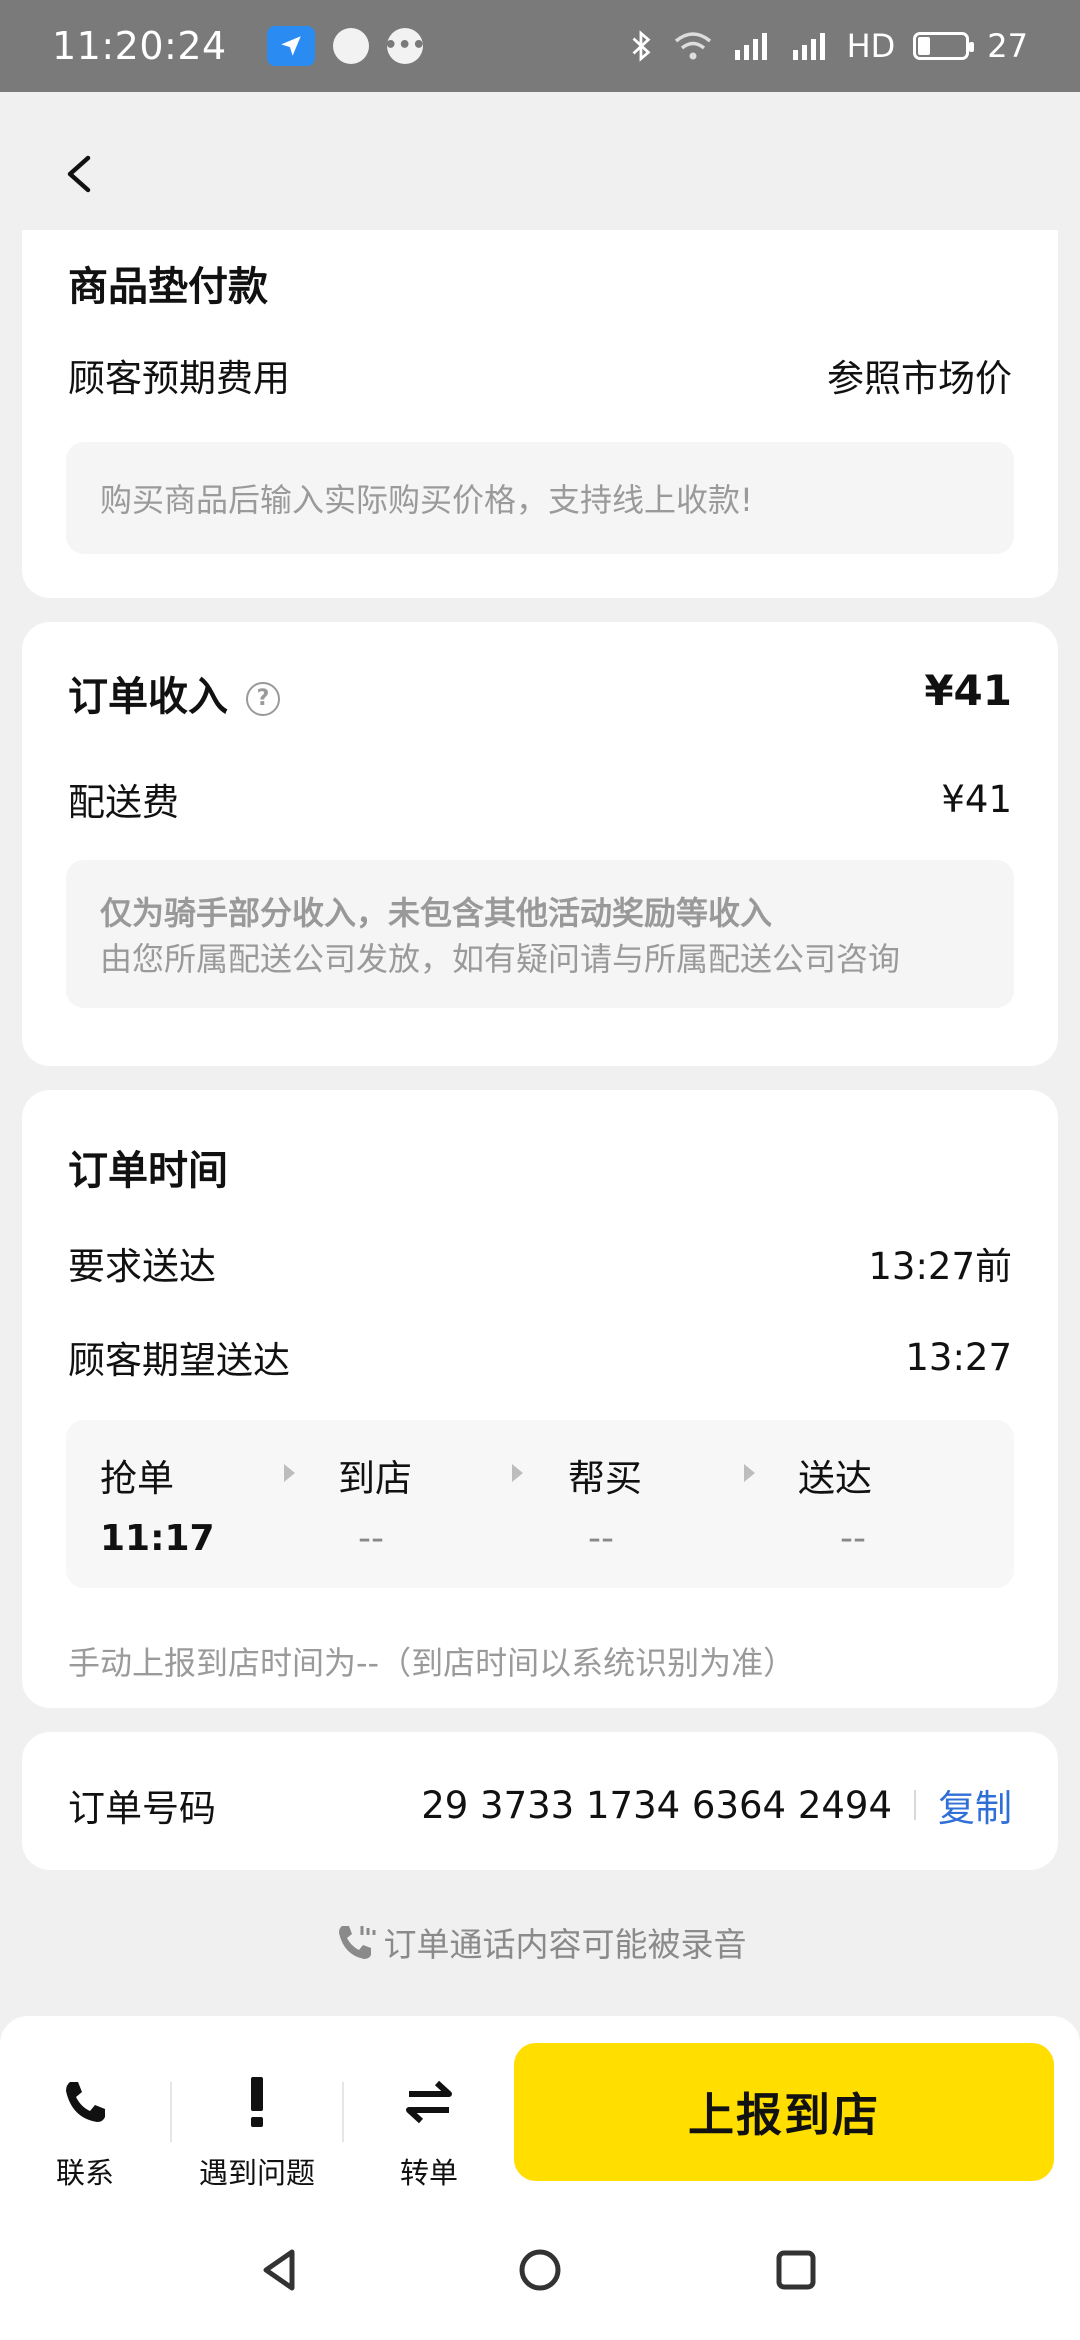 Image resolution: width=1080 pixels, height=2340 pixels. Describe the element at coordinates (84, 2173) in the screenshot. I see `contact-label: 联系` at that location.